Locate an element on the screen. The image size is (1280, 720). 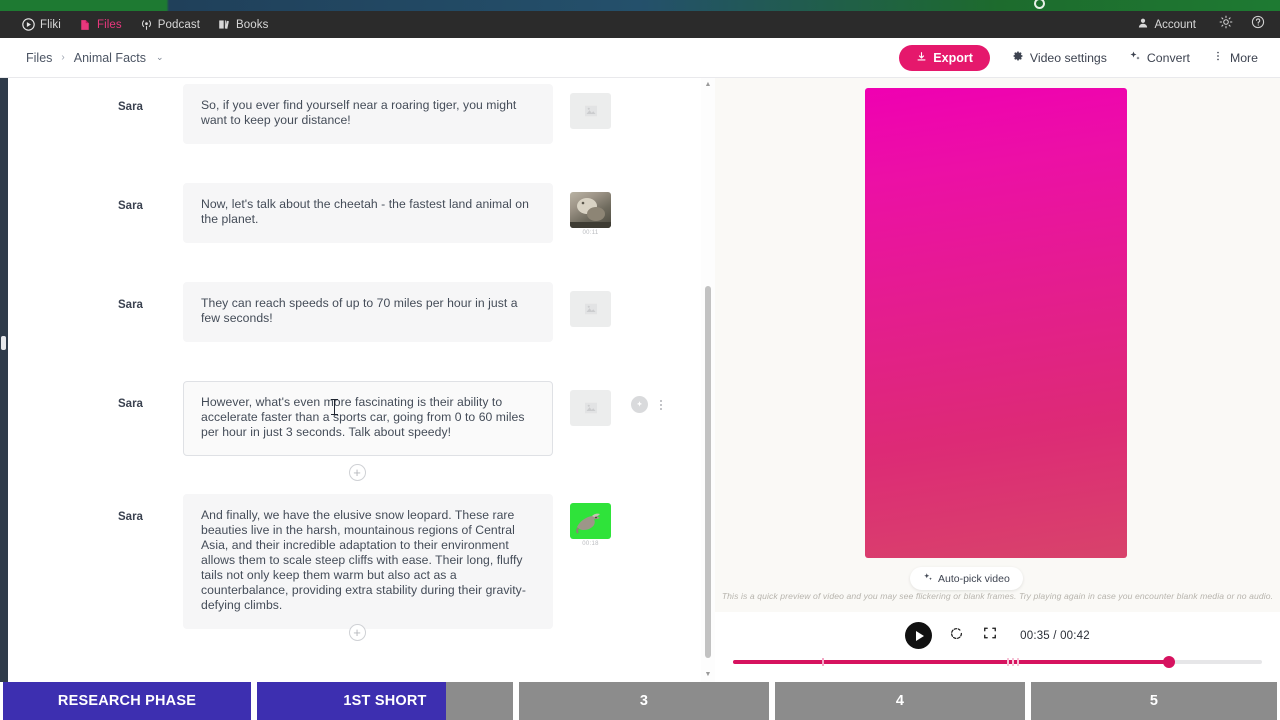
seek-bar is located at coordinates (997, 662).